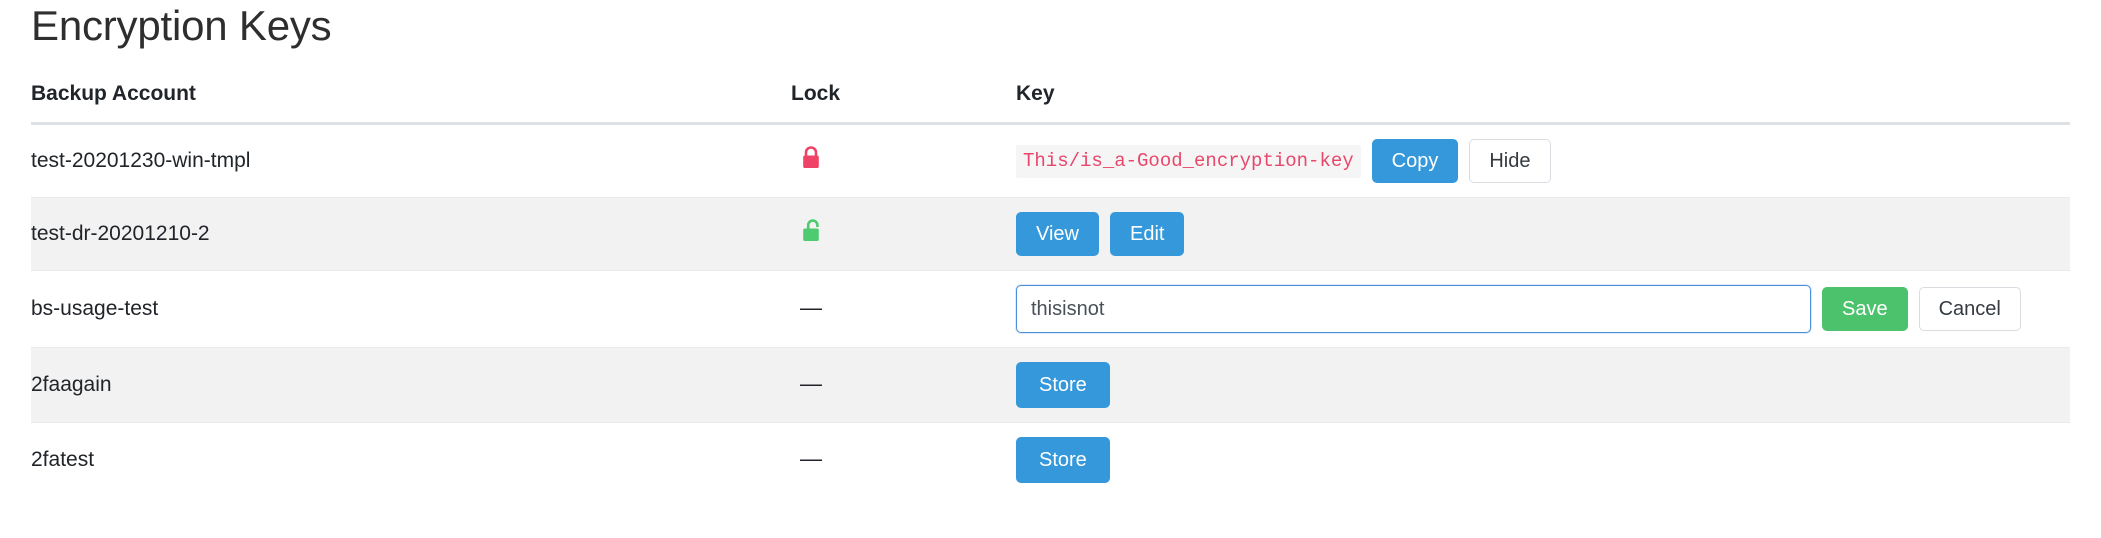  Describe the element at coordinates (1415, 161) in the screenshot. I see `copy-button: Copy` at that location.